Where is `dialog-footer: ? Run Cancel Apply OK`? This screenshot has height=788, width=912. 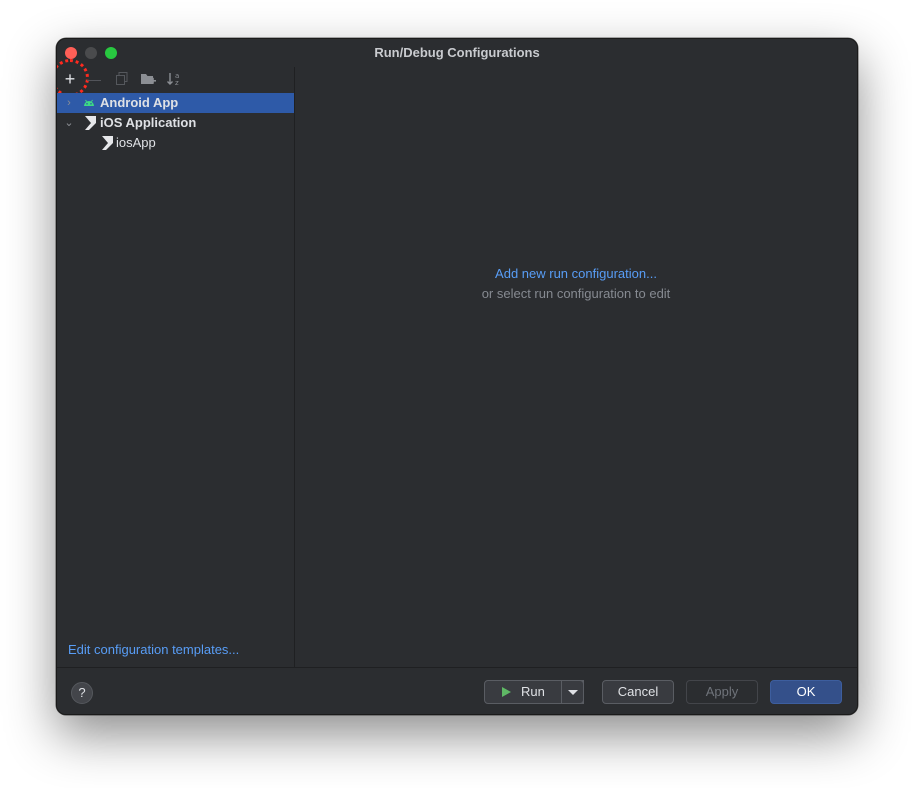 dialog-footer: ? Run Cancel Apply OK is located at coordinates (457, 690).